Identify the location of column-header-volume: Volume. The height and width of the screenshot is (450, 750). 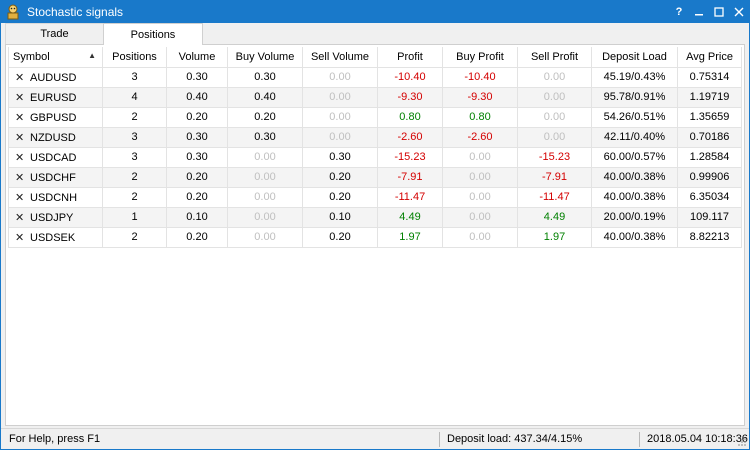
(197, 57).